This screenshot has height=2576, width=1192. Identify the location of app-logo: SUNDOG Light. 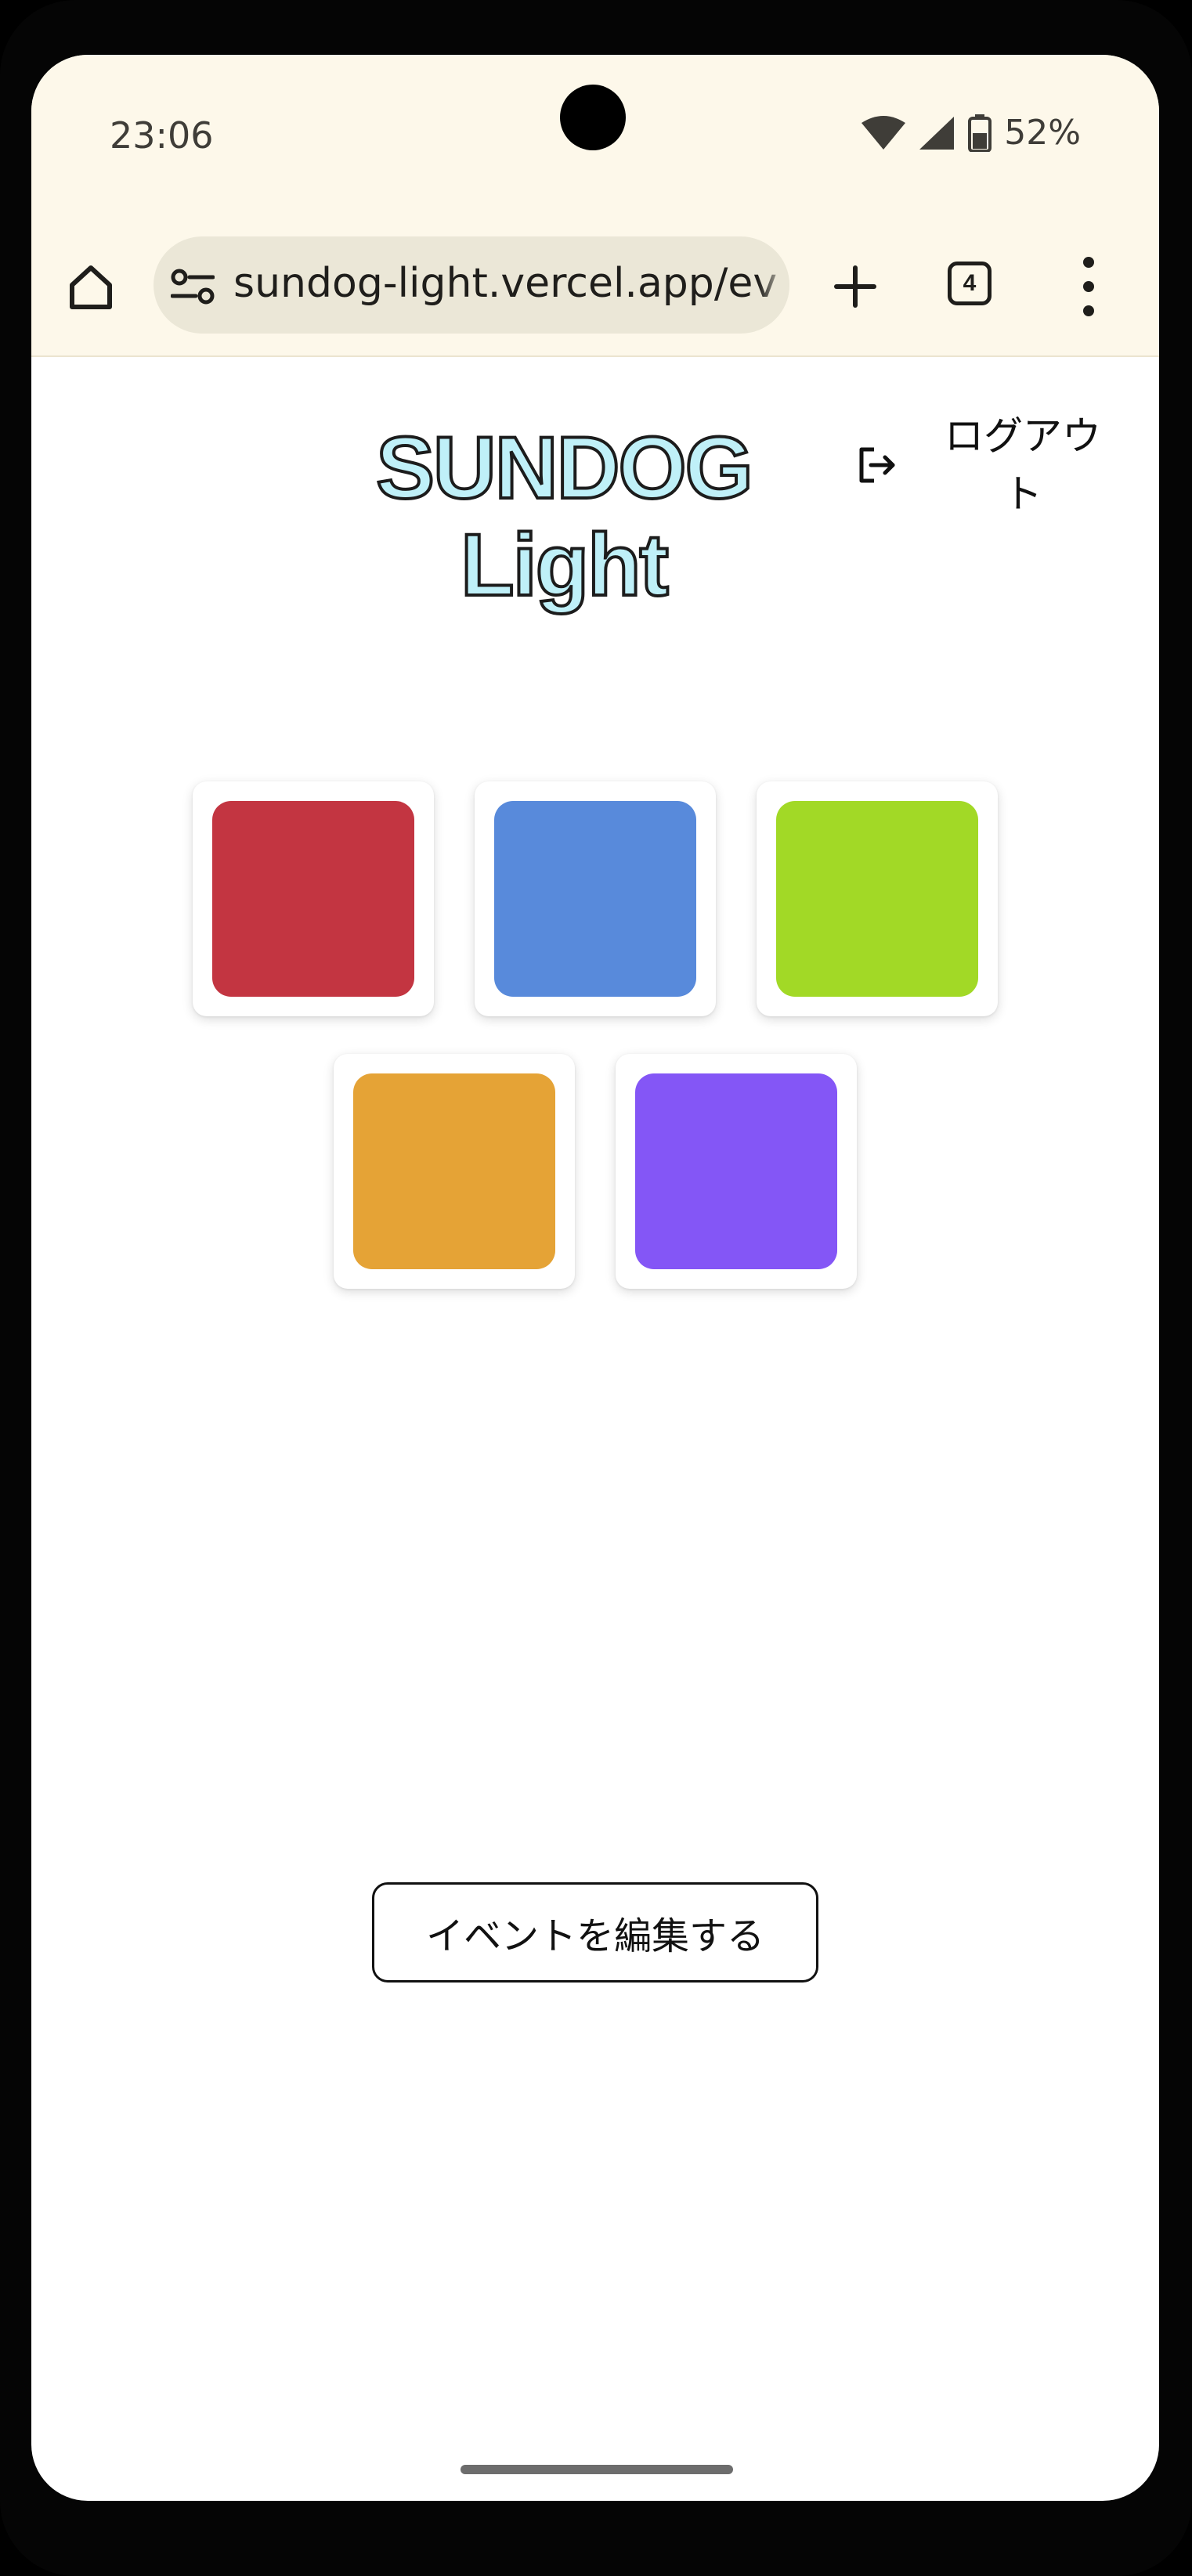
(564, 516).